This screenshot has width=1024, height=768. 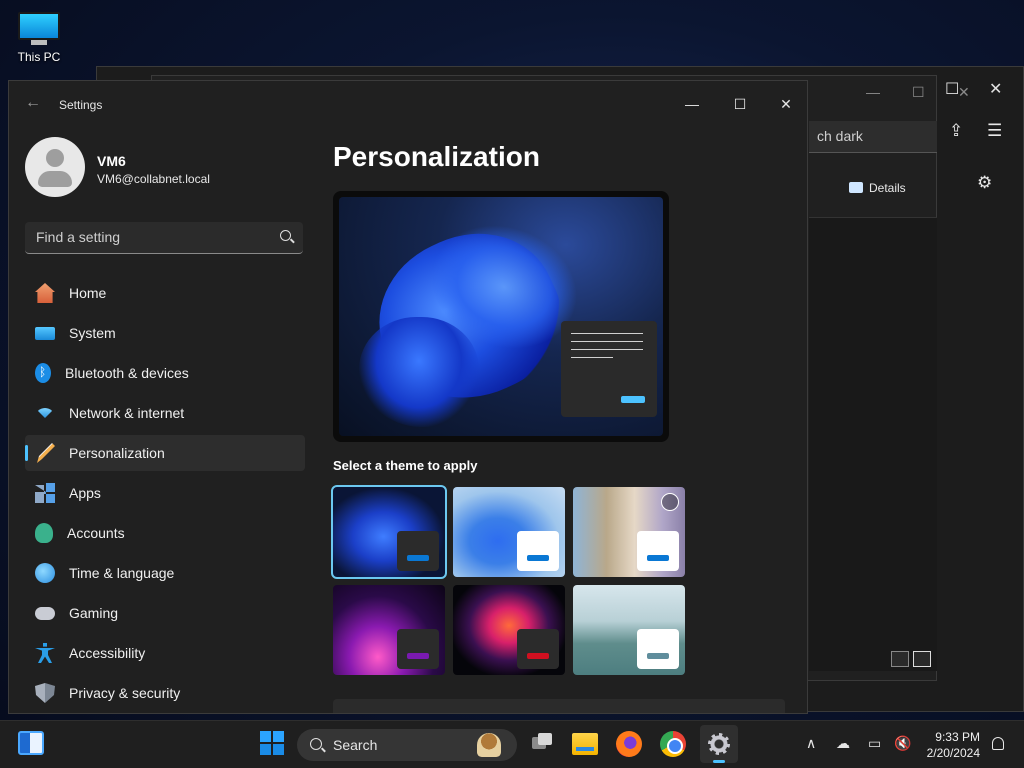 What do you see at coordinates (94, 613) in the screenshot?
I see `sidebar-item-label: Gaming` at bounding box center [94, 613].